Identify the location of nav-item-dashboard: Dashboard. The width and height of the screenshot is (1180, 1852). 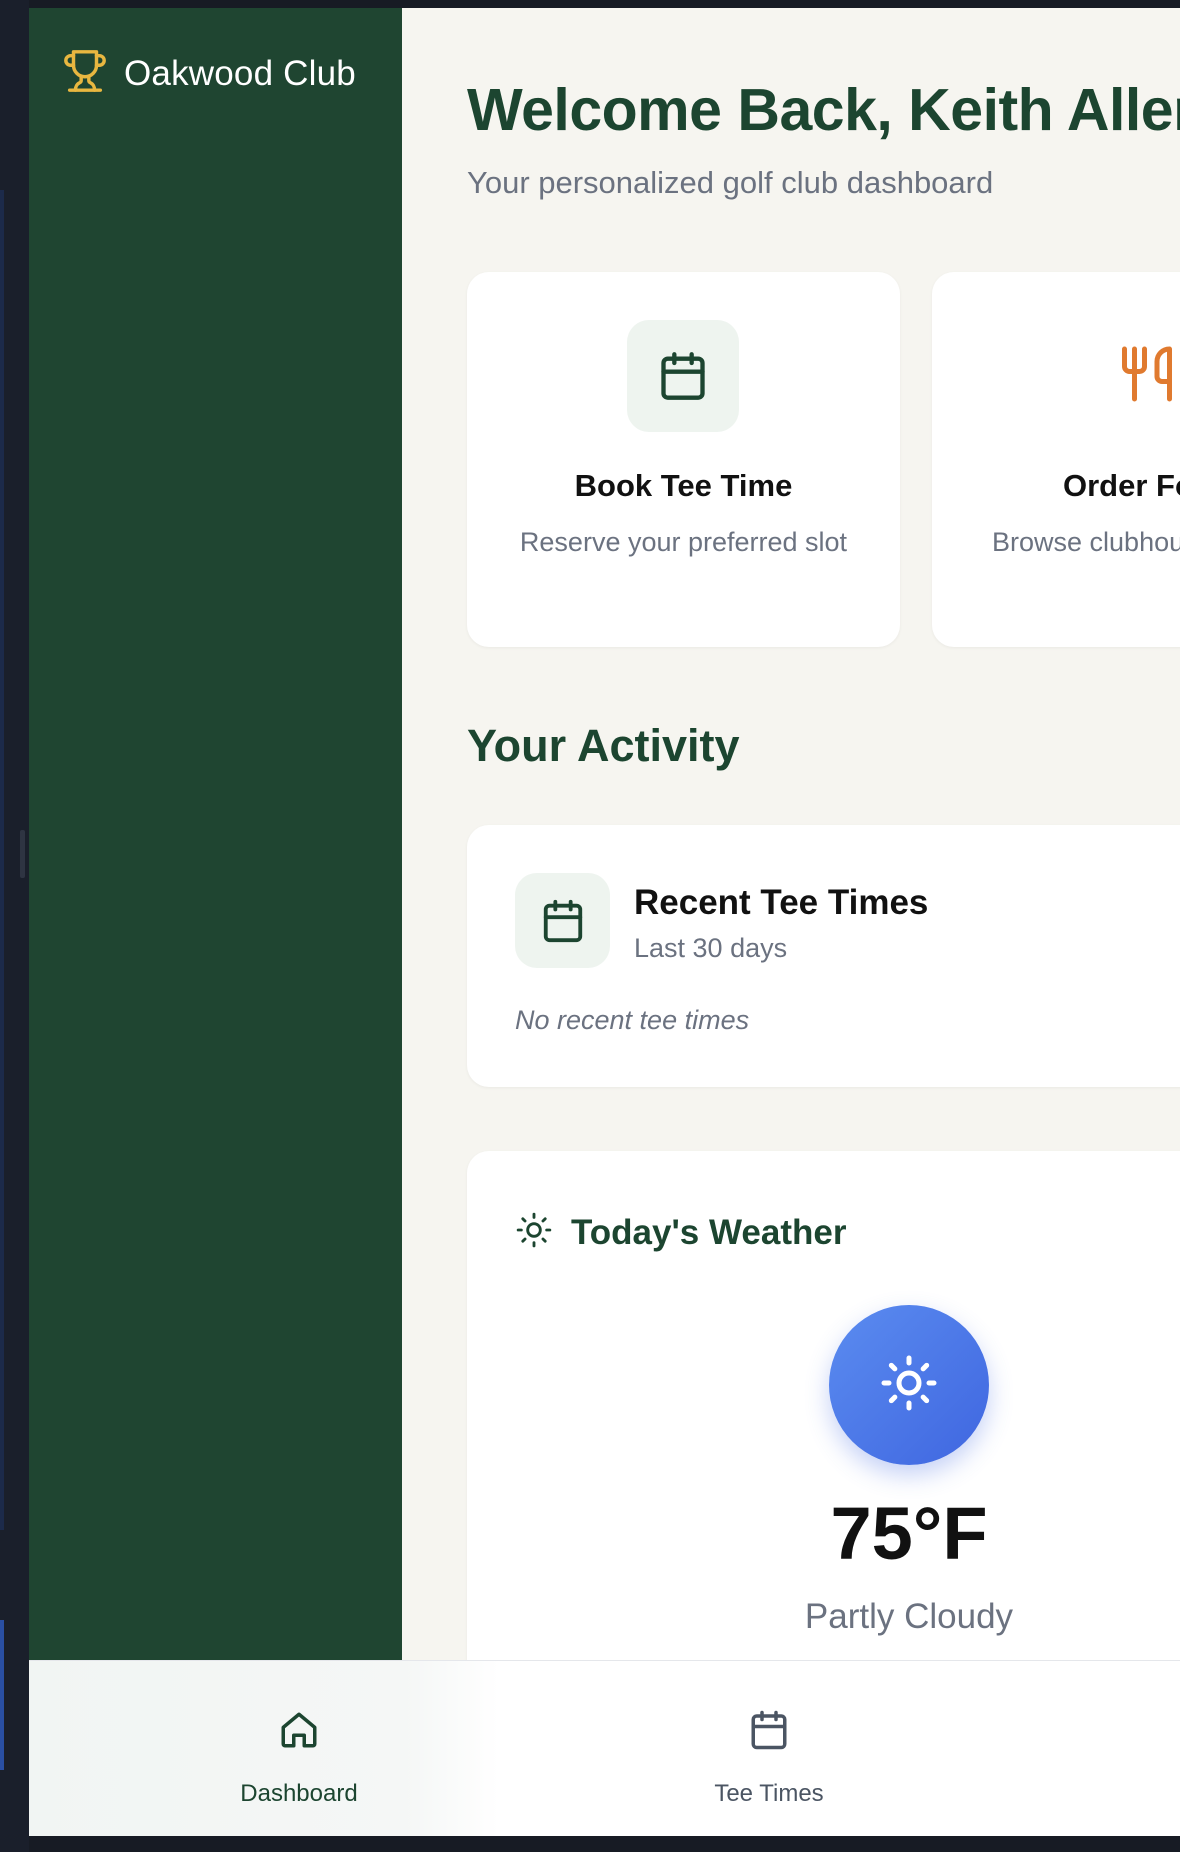
(299, 1748).